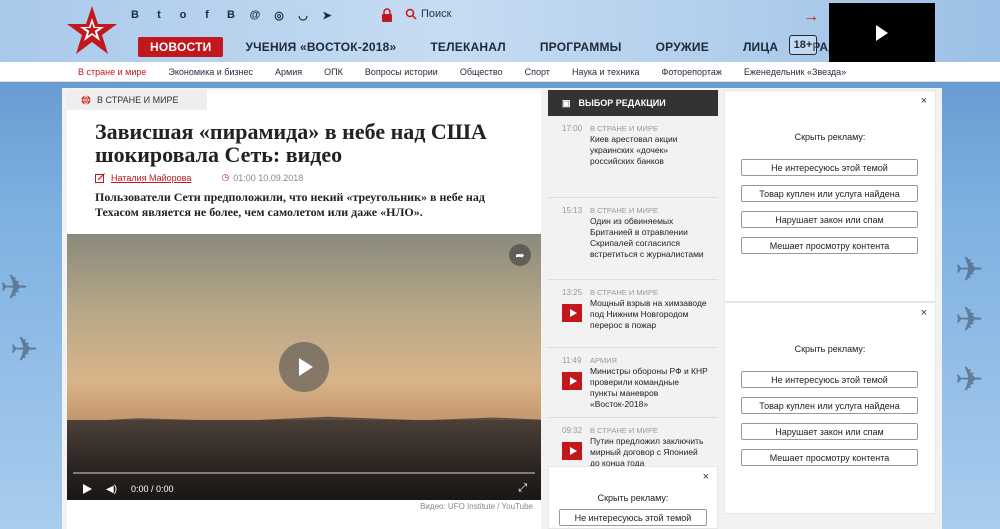 The width and height of the screenshot is (1000, 529). What do you see at coordinates (288, 72) in the screenshot?
I see `subnav-item: Армия` at bounding box center [288, 72].